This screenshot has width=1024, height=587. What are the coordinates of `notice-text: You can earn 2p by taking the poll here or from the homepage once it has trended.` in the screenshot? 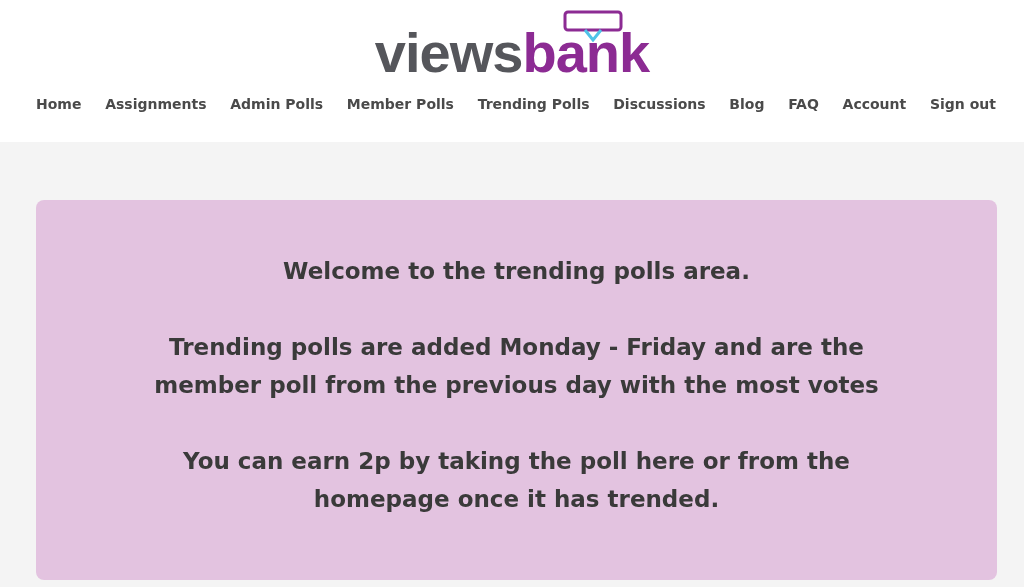 It's located at (516, 480).